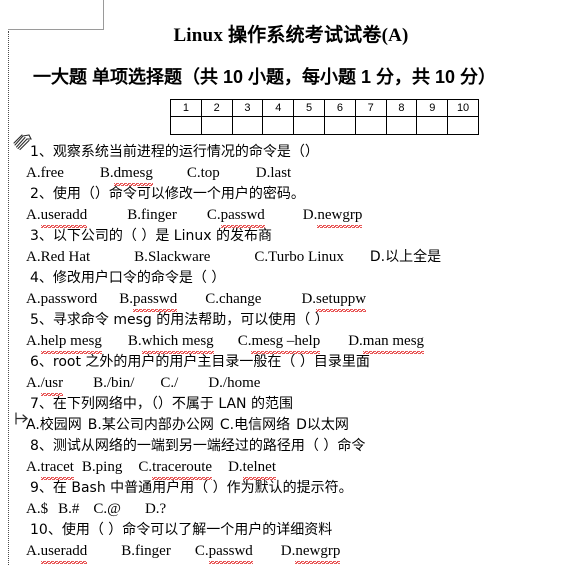 The image size is (582, 565). I want to click on option-label: A., so click(33, 425).